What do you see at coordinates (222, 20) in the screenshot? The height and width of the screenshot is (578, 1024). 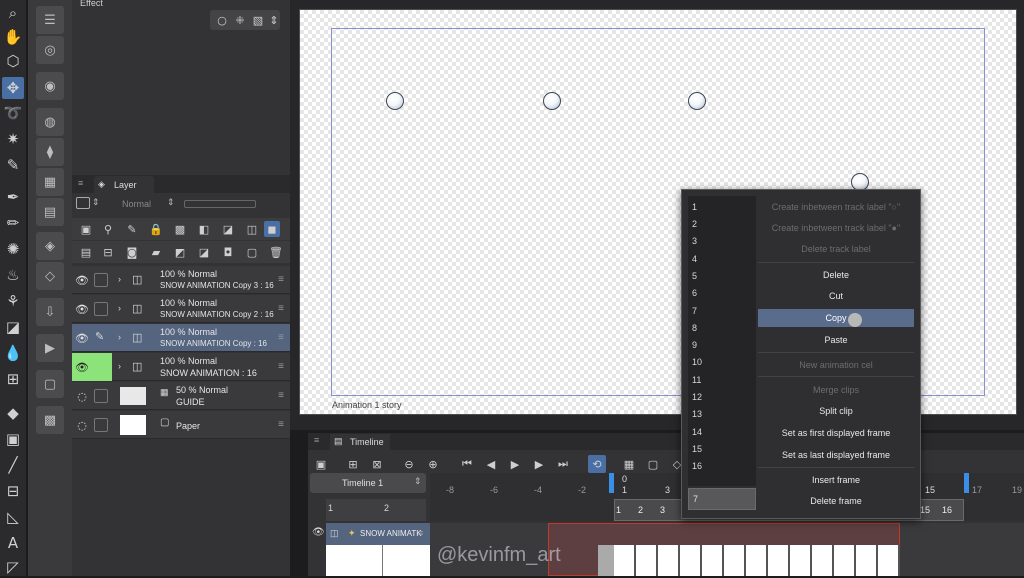 I see `circle-icon: ○` at bounding box center [222, 20].